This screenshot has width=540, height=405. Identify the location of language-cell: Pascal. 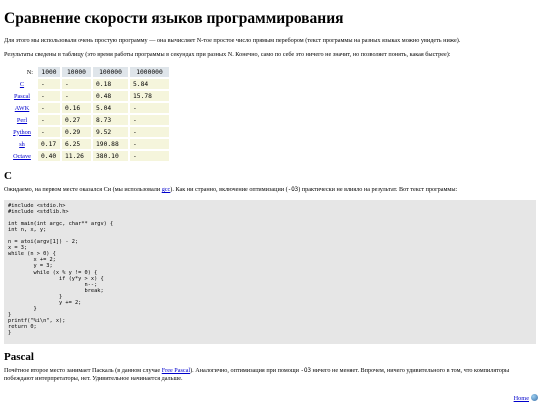
(22, 96).